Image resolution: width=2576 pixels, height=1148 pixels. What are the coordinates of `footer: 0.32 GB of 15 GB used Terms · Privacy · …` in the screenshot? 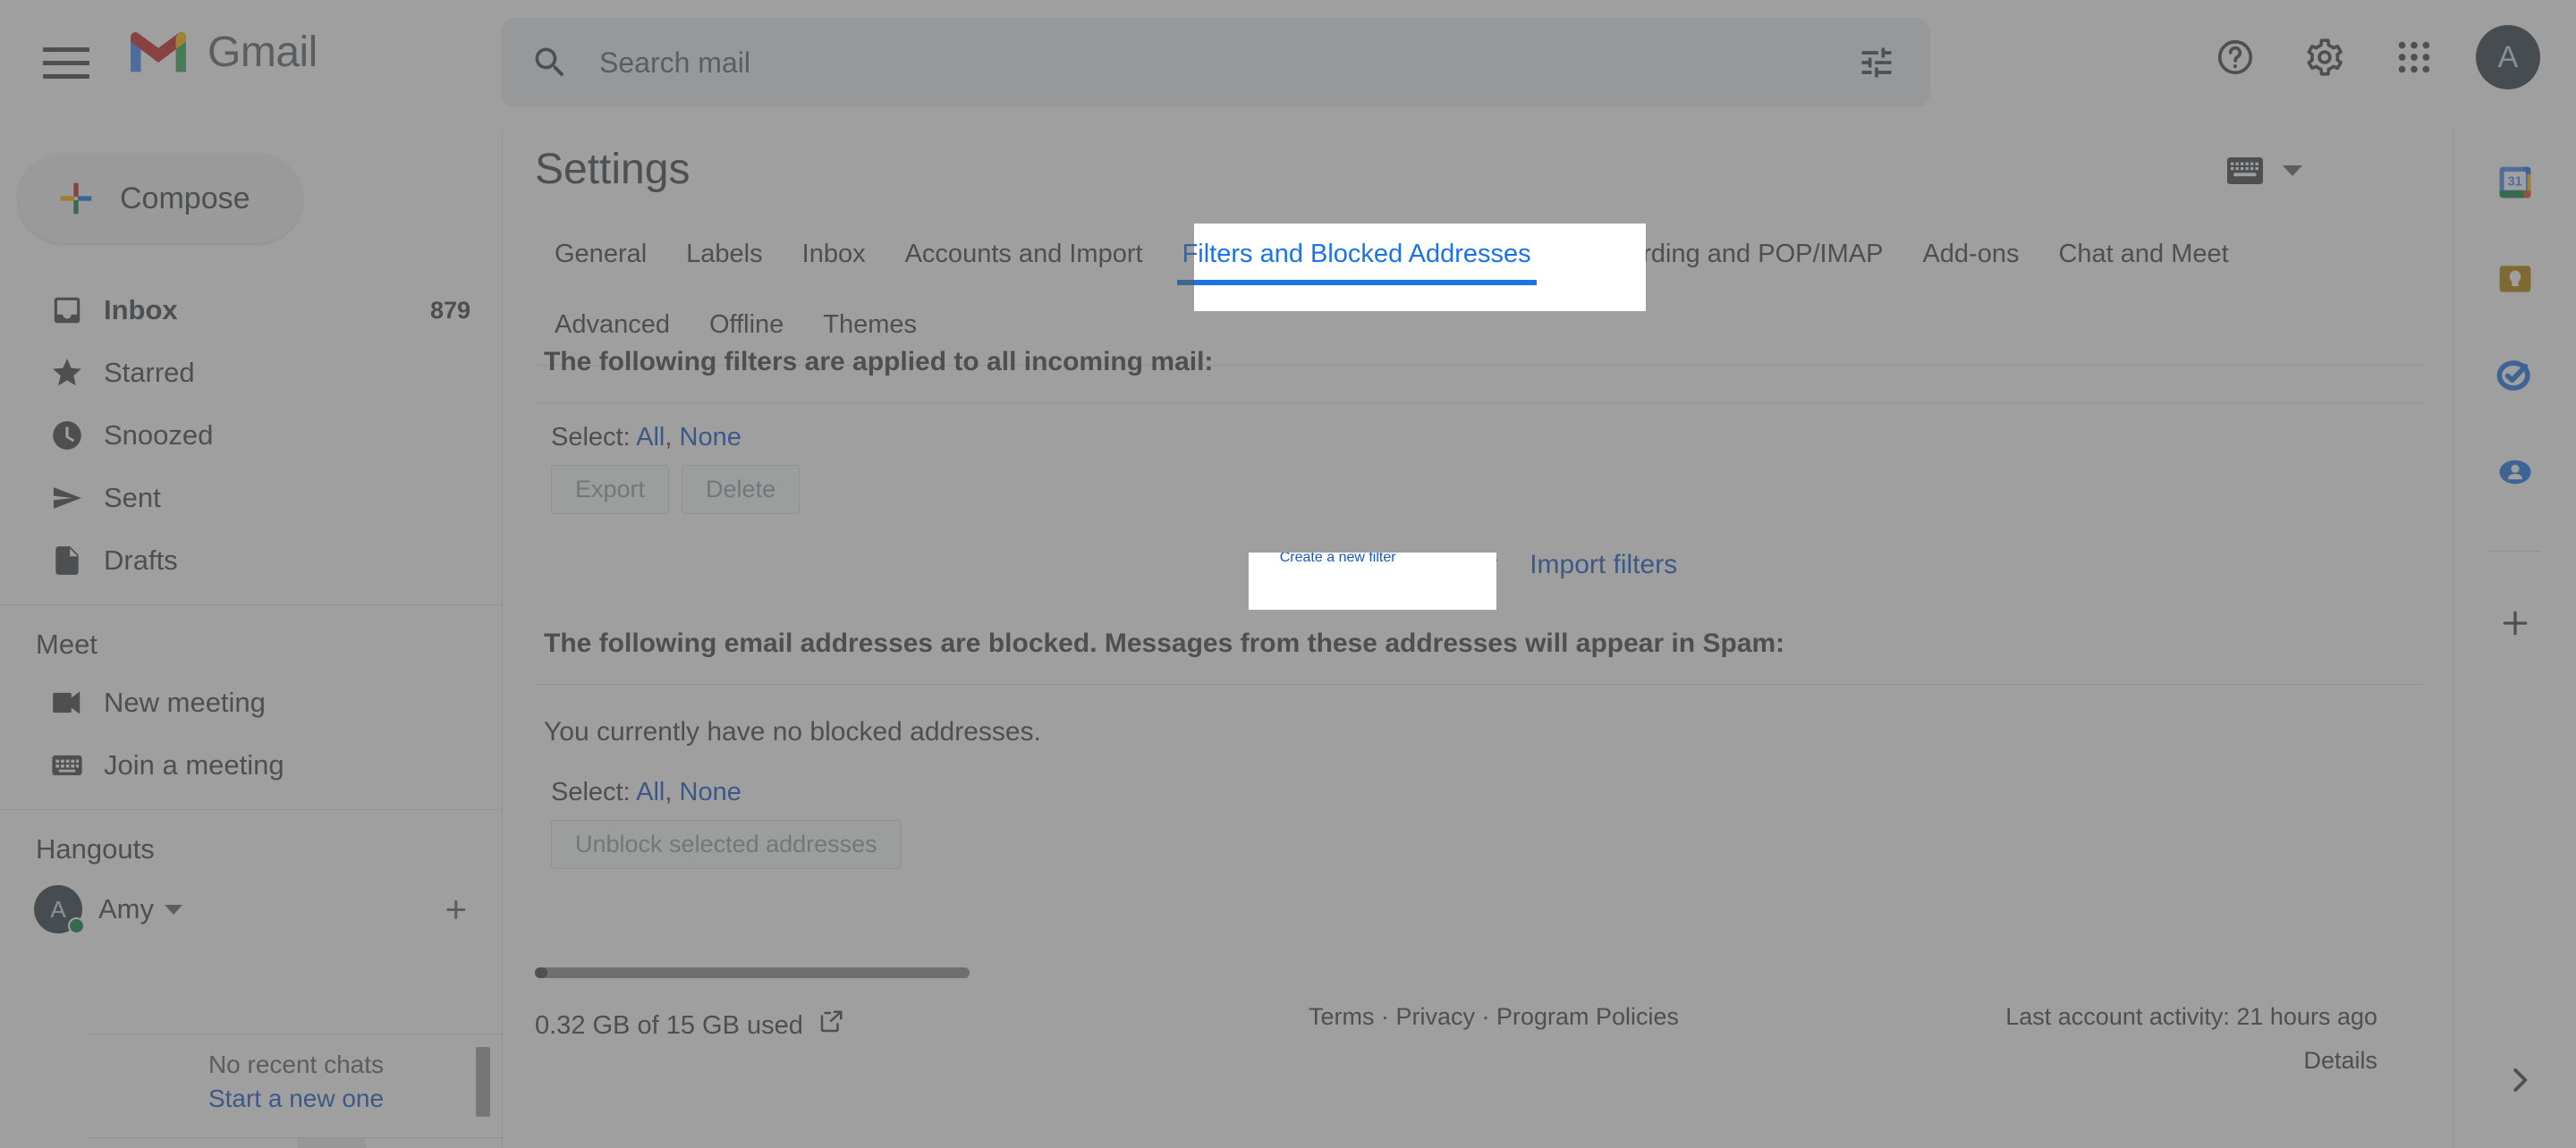 It's located at (1494, 1019).